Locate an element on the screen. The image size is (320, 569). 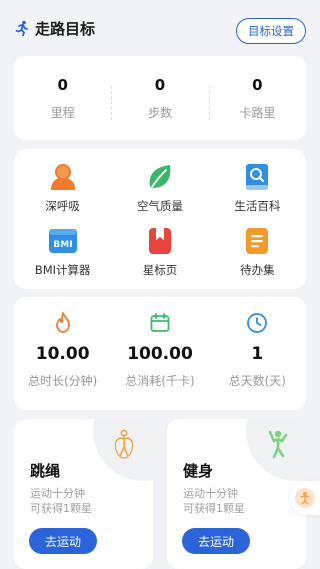
sport-name: 健身 is located at coordinates (198, 471).